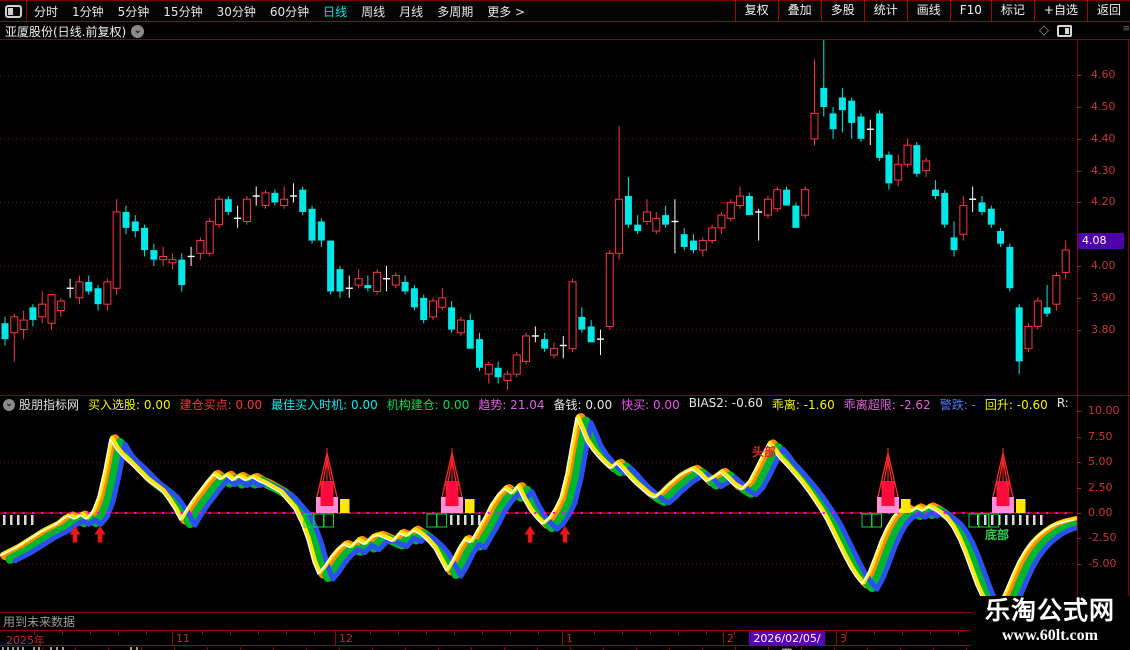 The width and height of the screenshot is (1130, 650). What do you see at coordinates (411, 11) in the screenshot?
I see `period-tab: 月线` at bounding box center [411, 11].